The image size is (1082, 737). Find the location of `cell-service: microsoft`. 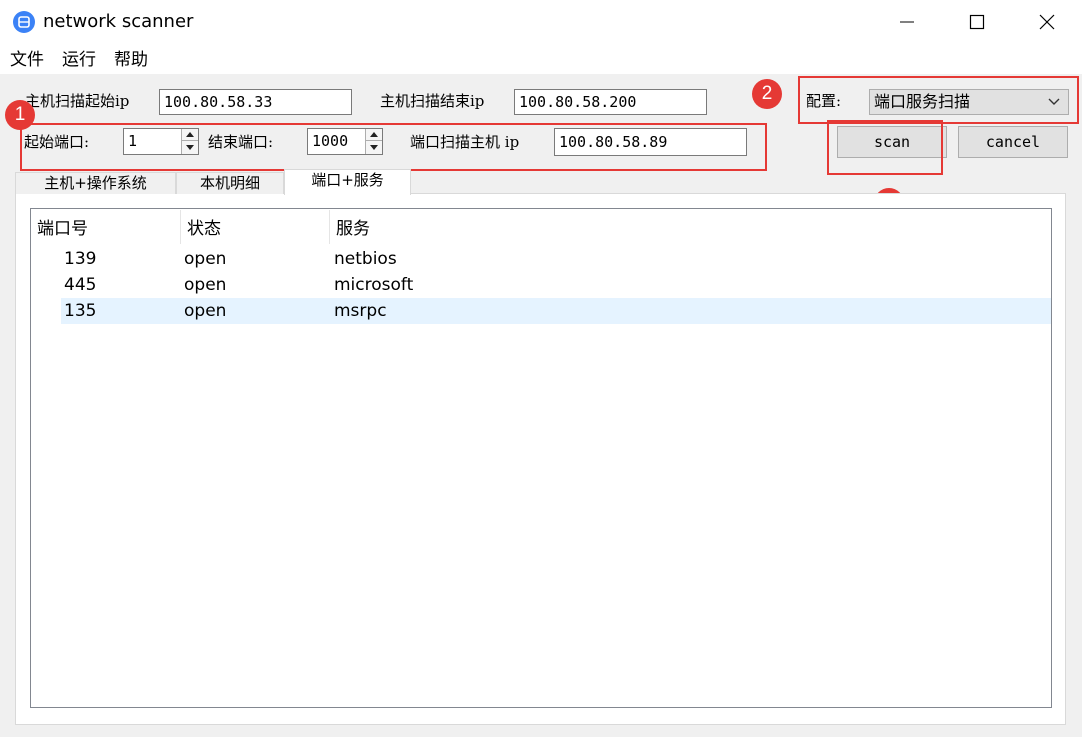

cell-service: microsoft is located at coordinates (374, 285).